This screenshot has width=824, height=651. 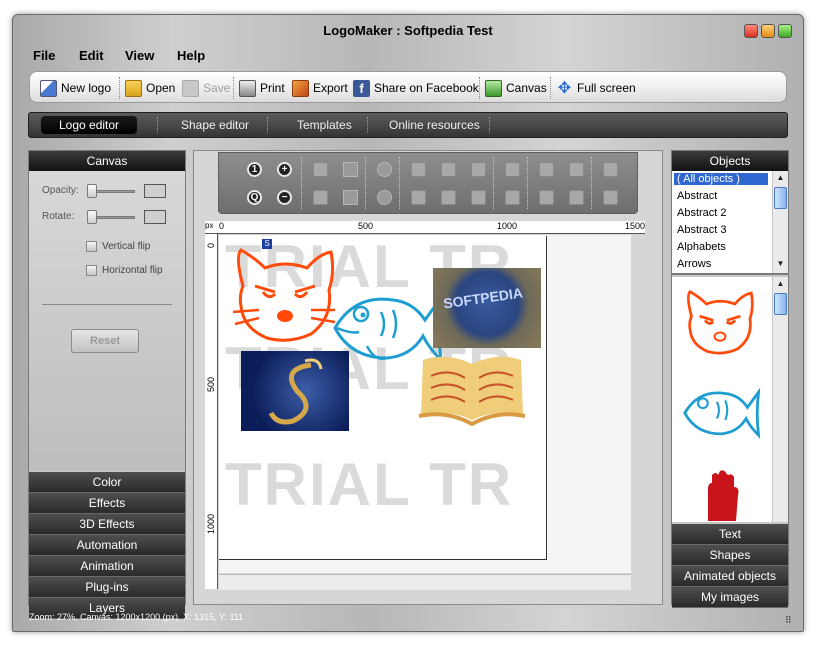 What do you see at coordinates (434, 125) in the screenshot?
I see `tab-online-resources: Online resources` at bounding box center [434, 125].